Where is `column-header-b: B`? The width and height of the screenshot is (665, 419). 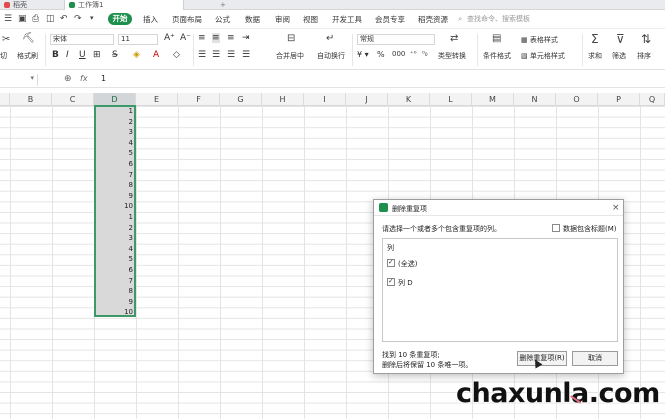
column-header-b: B is located at coordinates (31, 99).